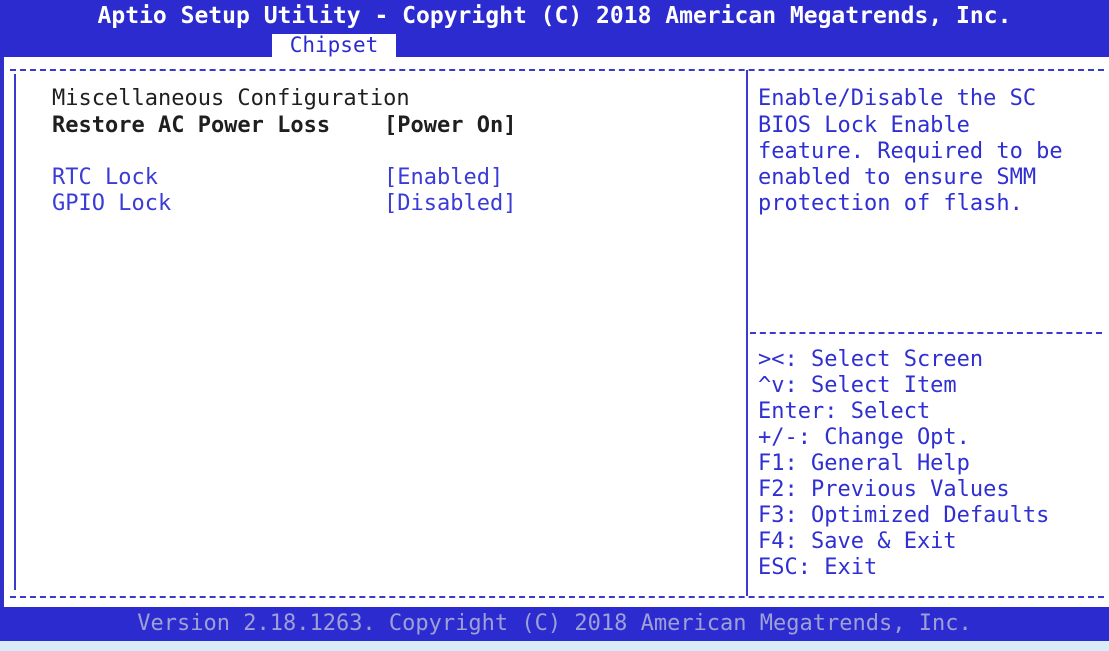  Describe the element at coordinates (450, 152) in the screenshot. I see `setting-value-bios-lock: [Disabled]` at that location.